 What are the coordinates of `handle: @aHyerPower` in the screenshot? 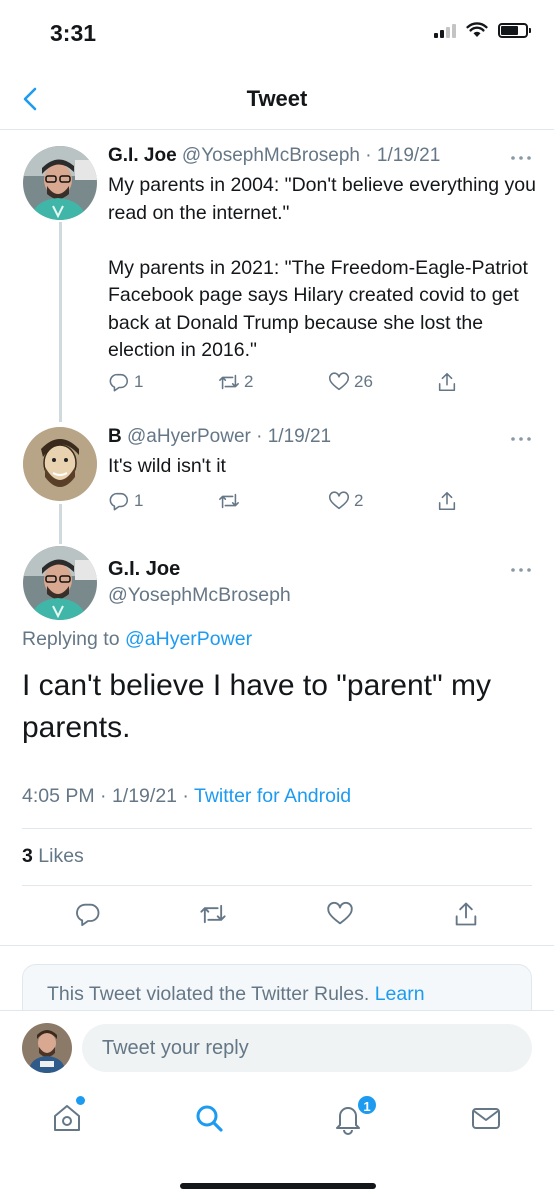 It's located at (189, 436).